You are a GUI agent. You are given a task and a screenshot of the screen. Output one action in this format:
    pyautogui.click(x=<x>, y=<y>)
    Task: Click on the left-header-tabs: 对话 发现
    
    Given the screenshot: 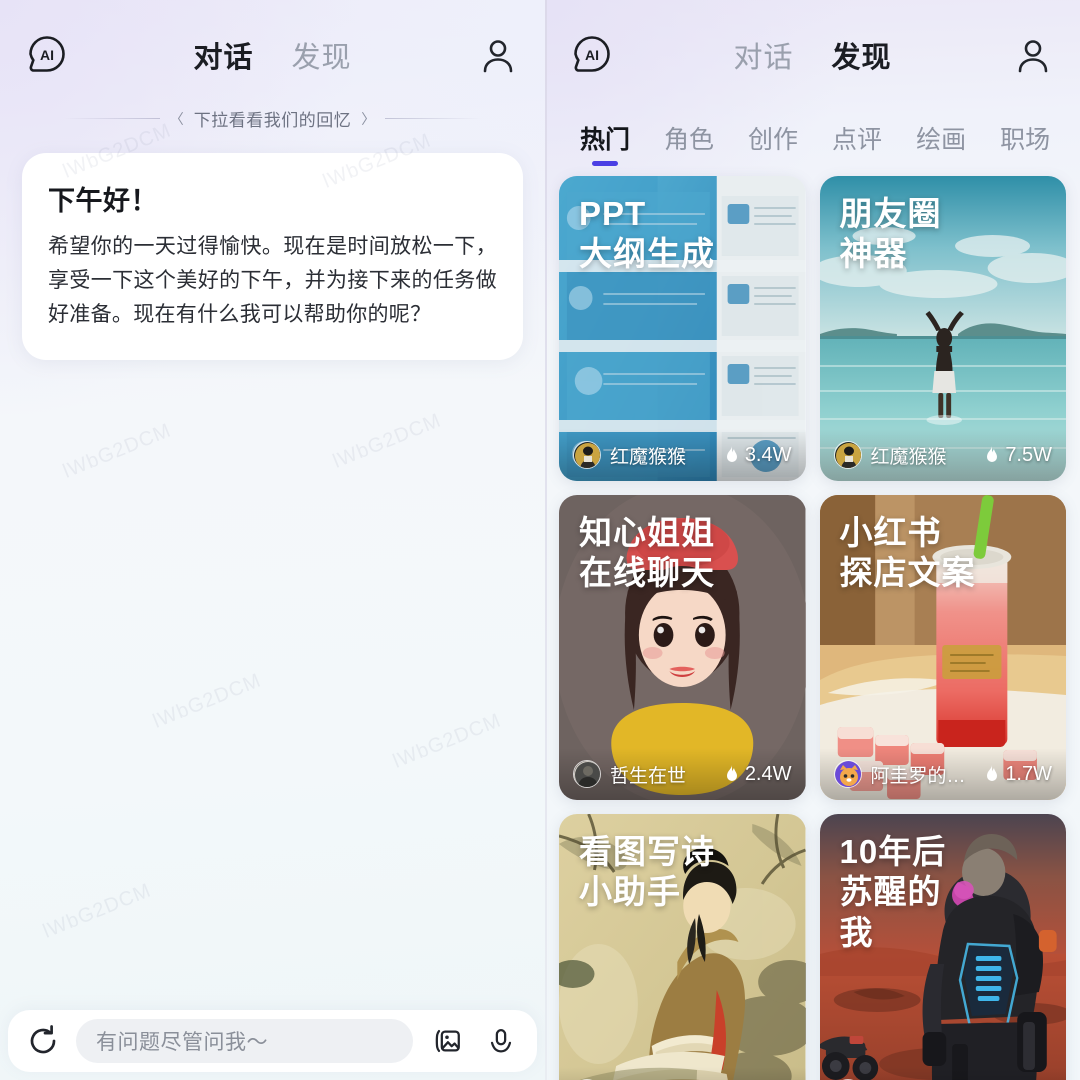 What is the action you would take?
    pyautogui.click(x=272, y=55)
    